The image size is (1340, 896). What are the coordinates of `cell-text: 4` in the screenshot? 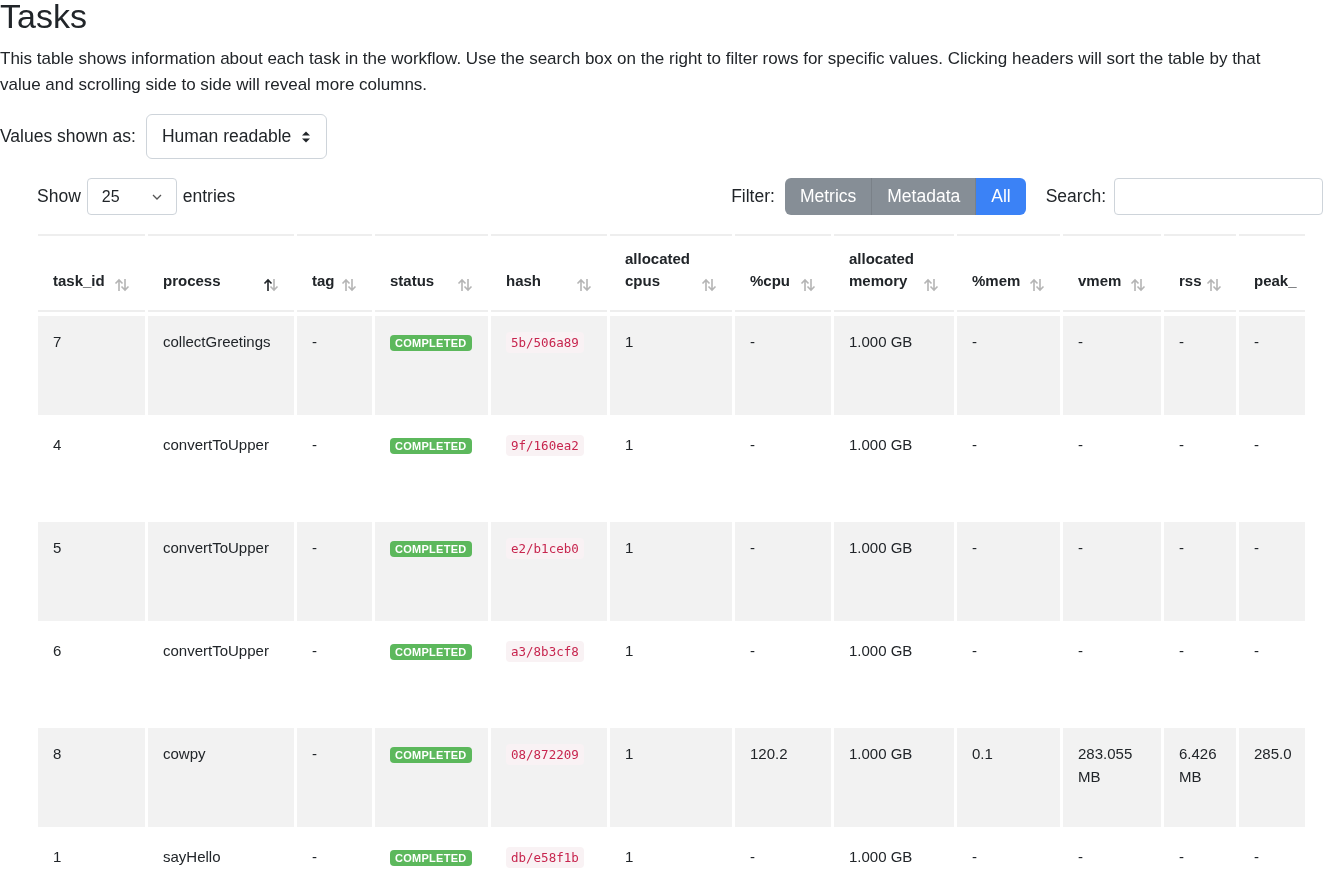 It's located at (57, 444).